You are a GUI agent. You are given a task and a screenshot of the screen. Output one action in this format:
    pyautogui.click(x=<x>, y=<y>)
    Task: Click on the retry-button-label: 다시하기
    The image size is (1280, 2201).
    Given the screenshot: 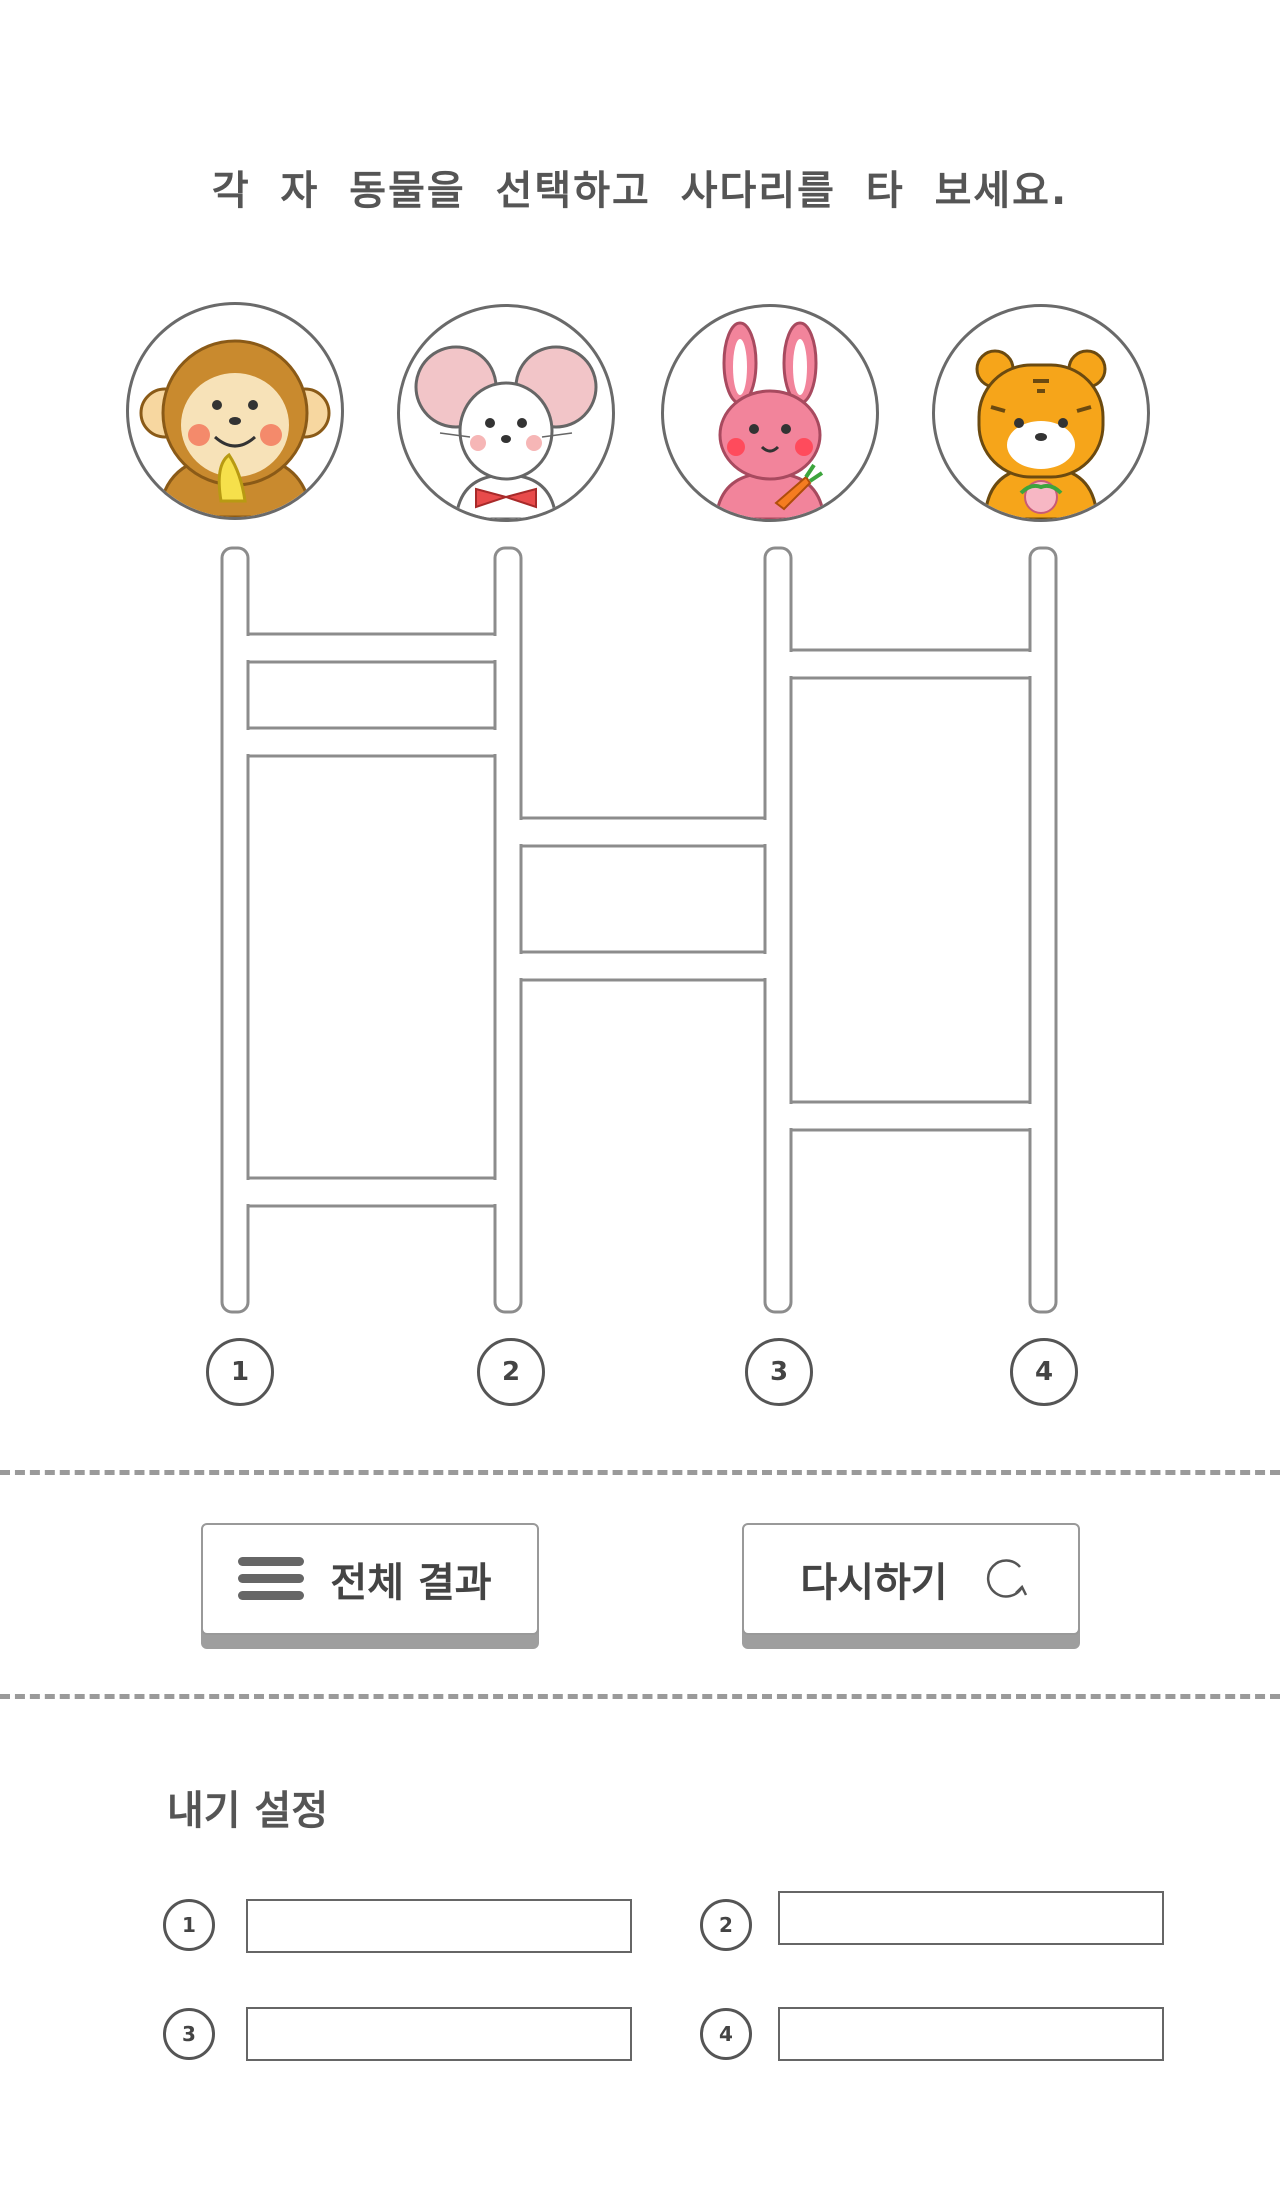 What is the action you would take?
    pyautogui.click(x=874, y=1583)
    